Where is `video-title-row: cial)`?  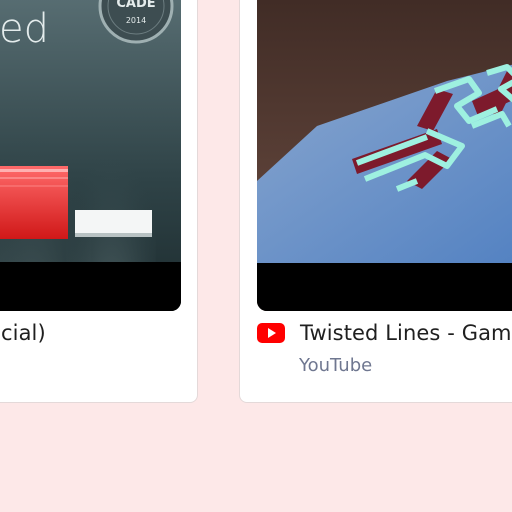 video-title-row: cial) is located at coordinates (23, 333).